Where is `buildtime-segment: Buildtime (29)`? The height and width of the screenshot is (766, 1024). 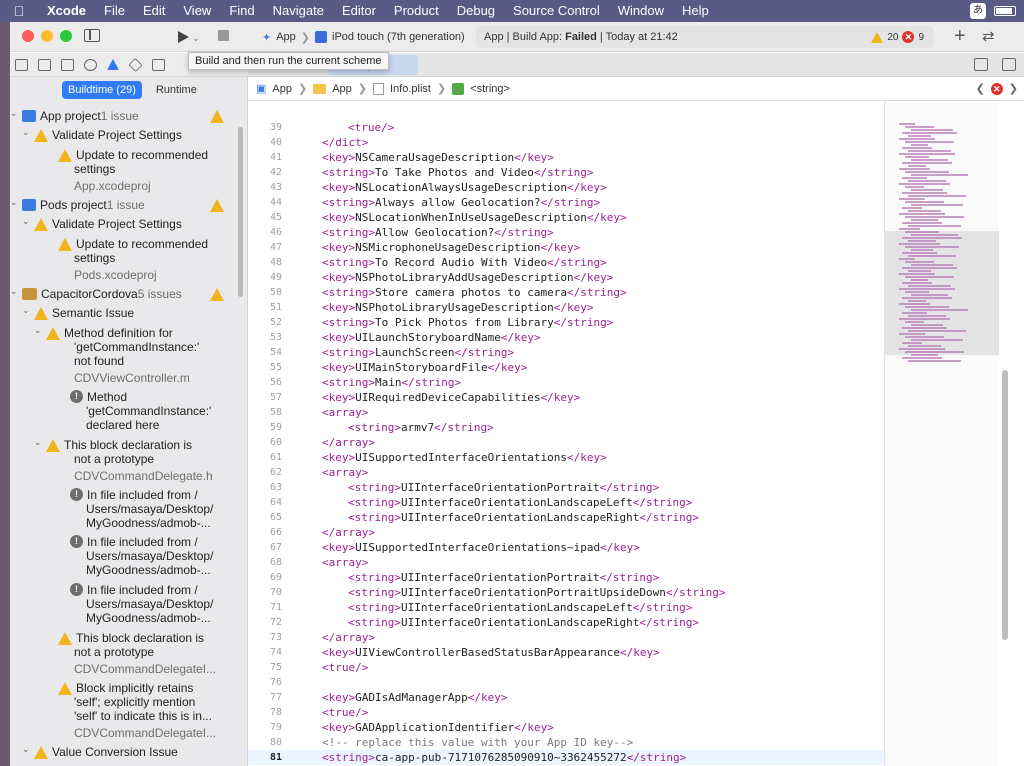 buildtime-segment: Buildtime (29) is located at coordinates (102, 90).